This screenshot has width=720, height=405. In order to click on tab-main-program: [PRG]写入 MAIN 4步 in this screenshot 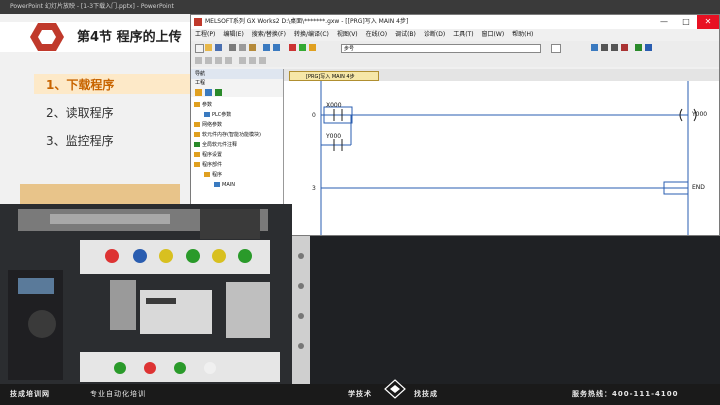, I will do `click(334, 76)`.